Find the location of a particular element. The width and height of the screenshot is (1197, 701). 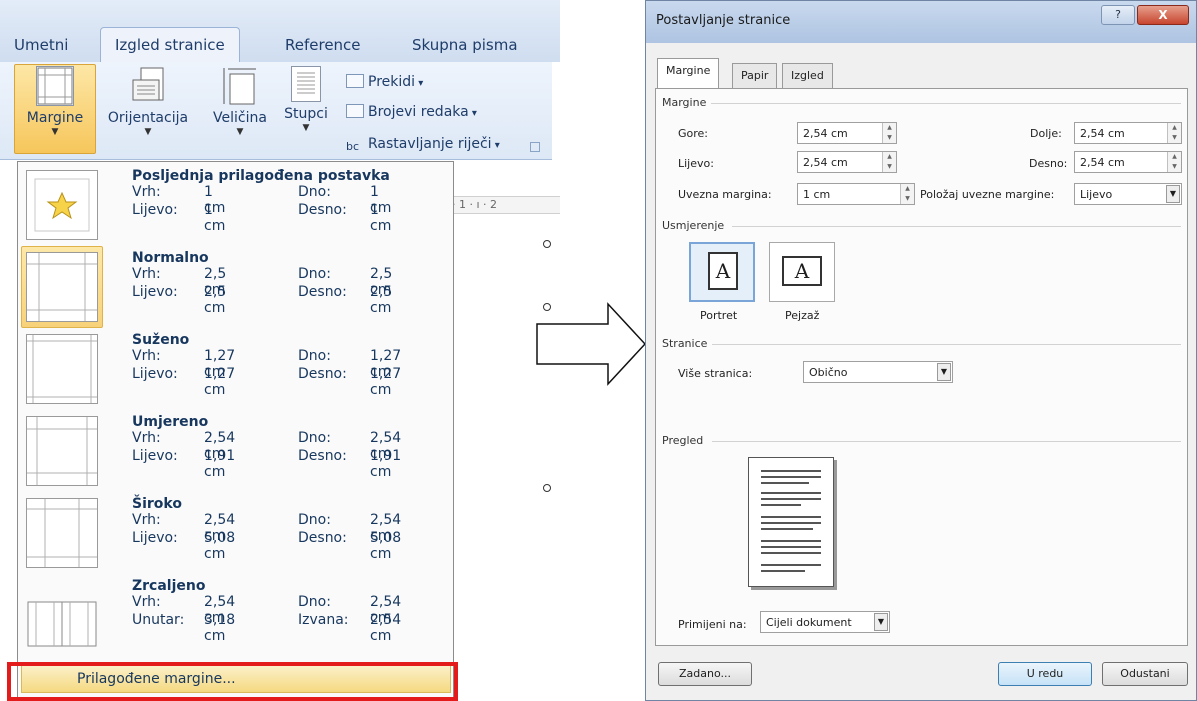

orientation-label: Orijentacija is located at coordinates (148, 118).